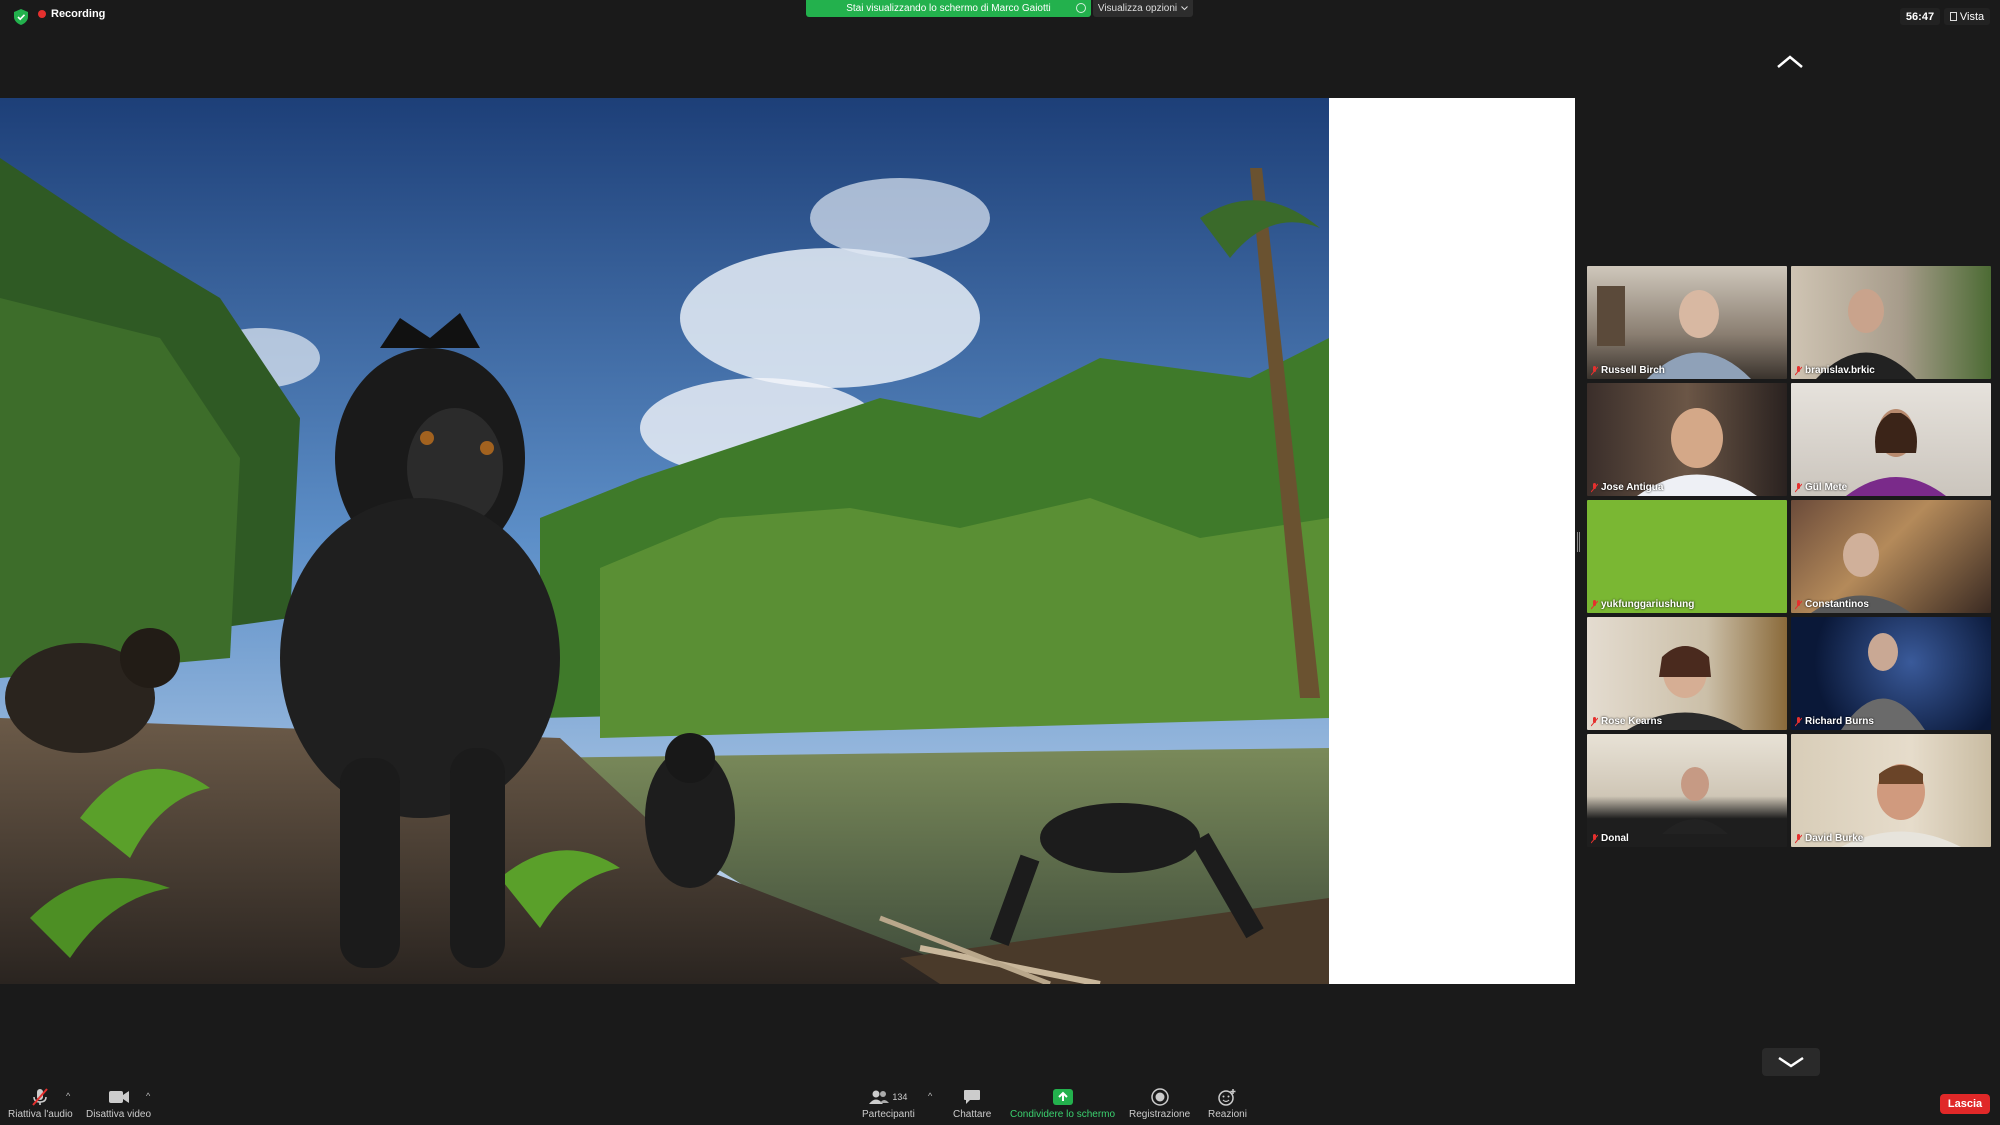  What do you see at coordinates (68, 1096) in the screenshot?
I see `audio-options-caret-icon: ^` at bounding box center [68, 1096].